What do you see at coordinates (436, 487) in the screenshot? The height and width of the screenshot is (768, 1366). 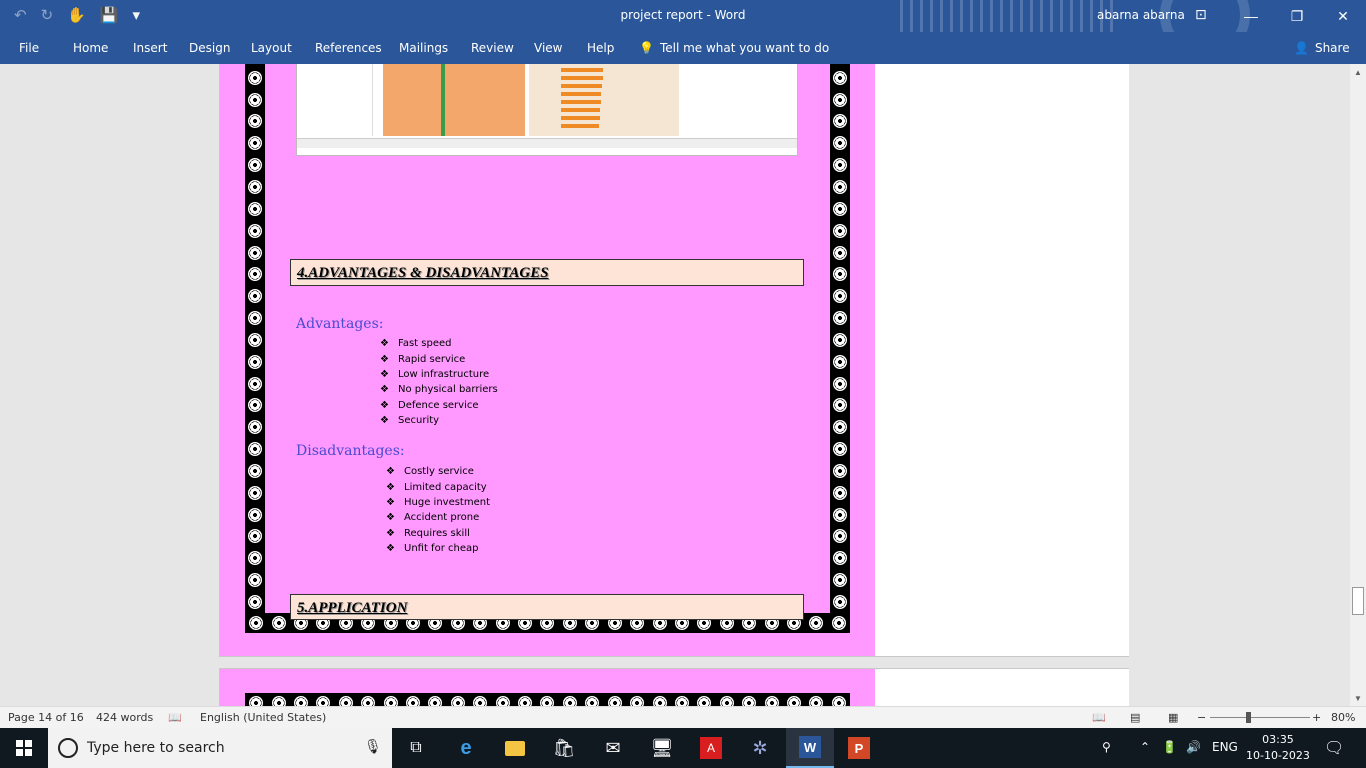 I see `list-item: ❖ Limited capacity` at bounding box center [436, 487].